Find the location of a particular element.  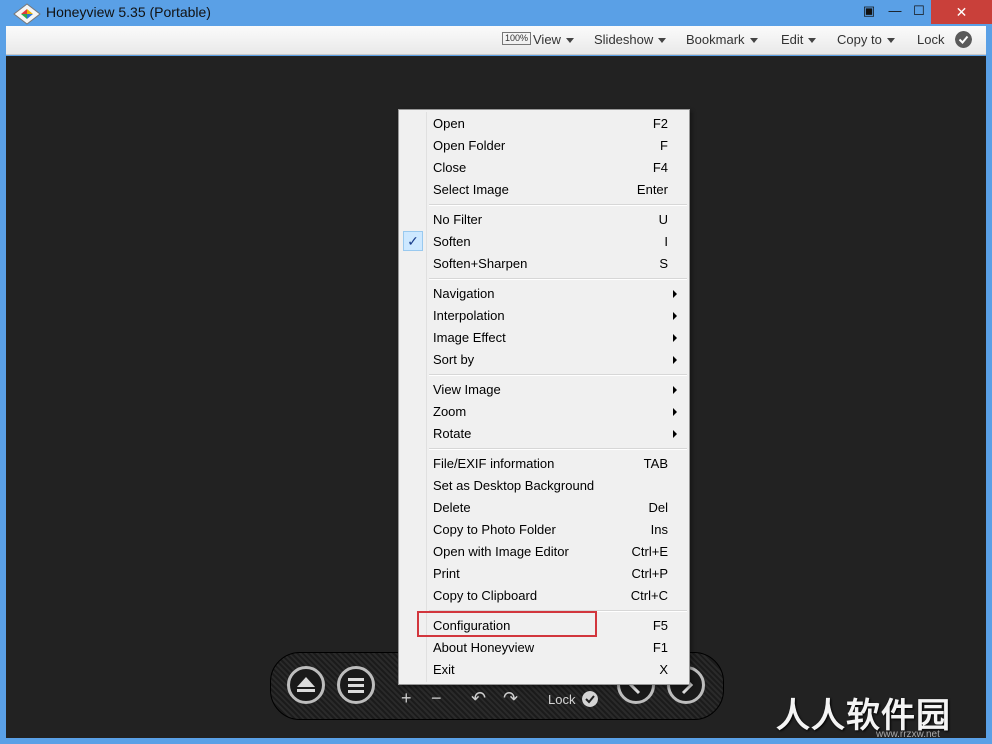

zoom-in-button: + is located at coordinates (406, 698).